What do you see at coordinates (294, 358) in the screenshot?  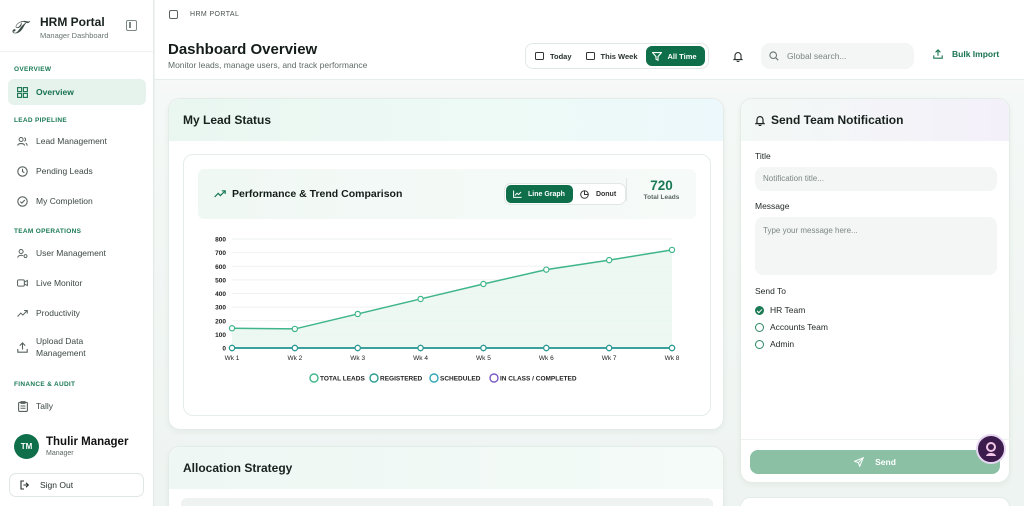 I see `x-tick-label: Wk 2` at bounding box center [294, 358].